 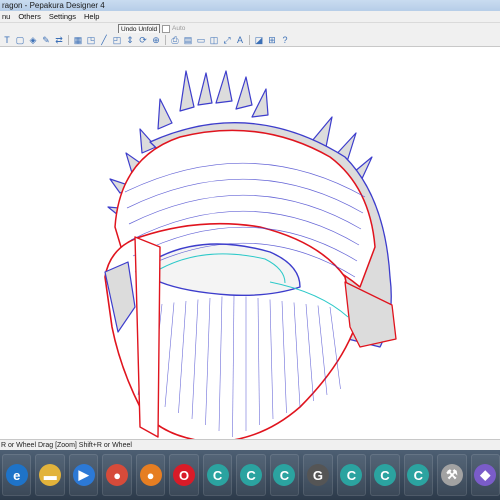 What do you see at coordinates (156, 40) in the screenshot?
I see `join-icon: ⊕` at bounding box center [156, 40].